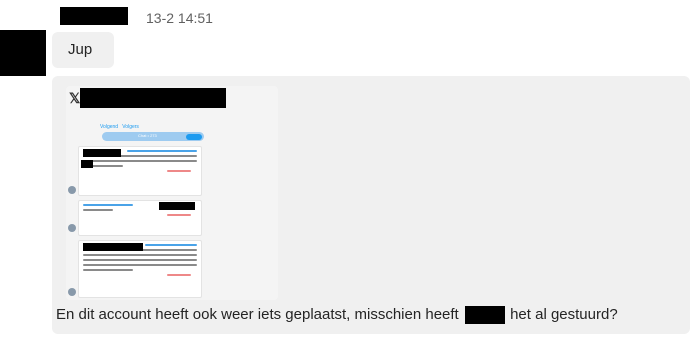  What do you see at coordinates (179, 18) in the screenshot?
I see `message-timestamp: 13-2 14:51` at bounding box center [179, 18].